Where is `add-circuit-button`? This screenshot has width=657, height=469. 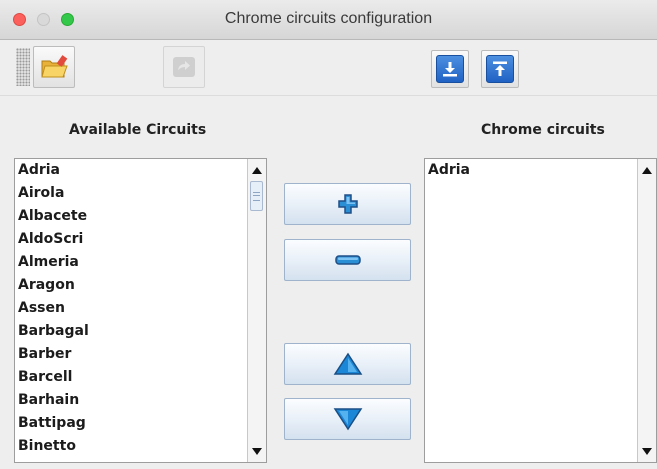 add-circuit-button is located at coordinates (347, 204).